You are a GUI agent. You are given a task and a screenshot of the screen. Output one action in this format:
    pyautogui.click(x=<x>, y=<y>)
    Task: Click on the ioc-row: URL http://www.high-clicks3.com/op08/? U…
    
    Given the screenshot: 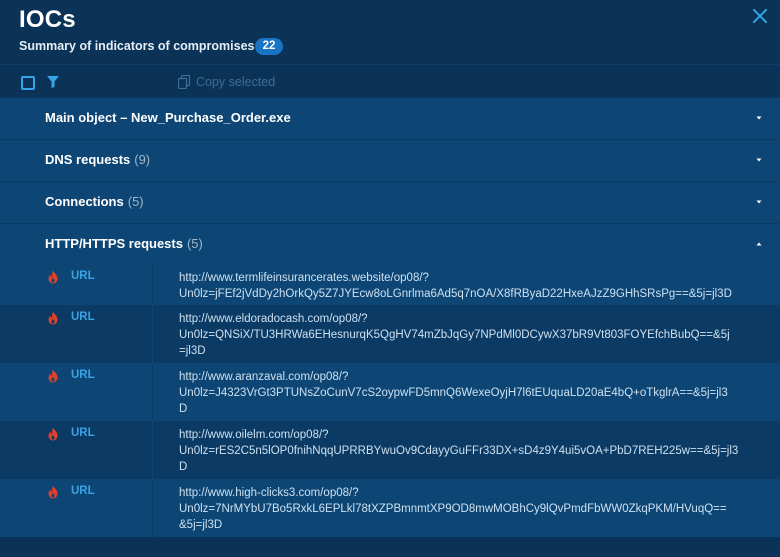 What is the action you would take?
    pyautogui.click(x=390, y=508)
    